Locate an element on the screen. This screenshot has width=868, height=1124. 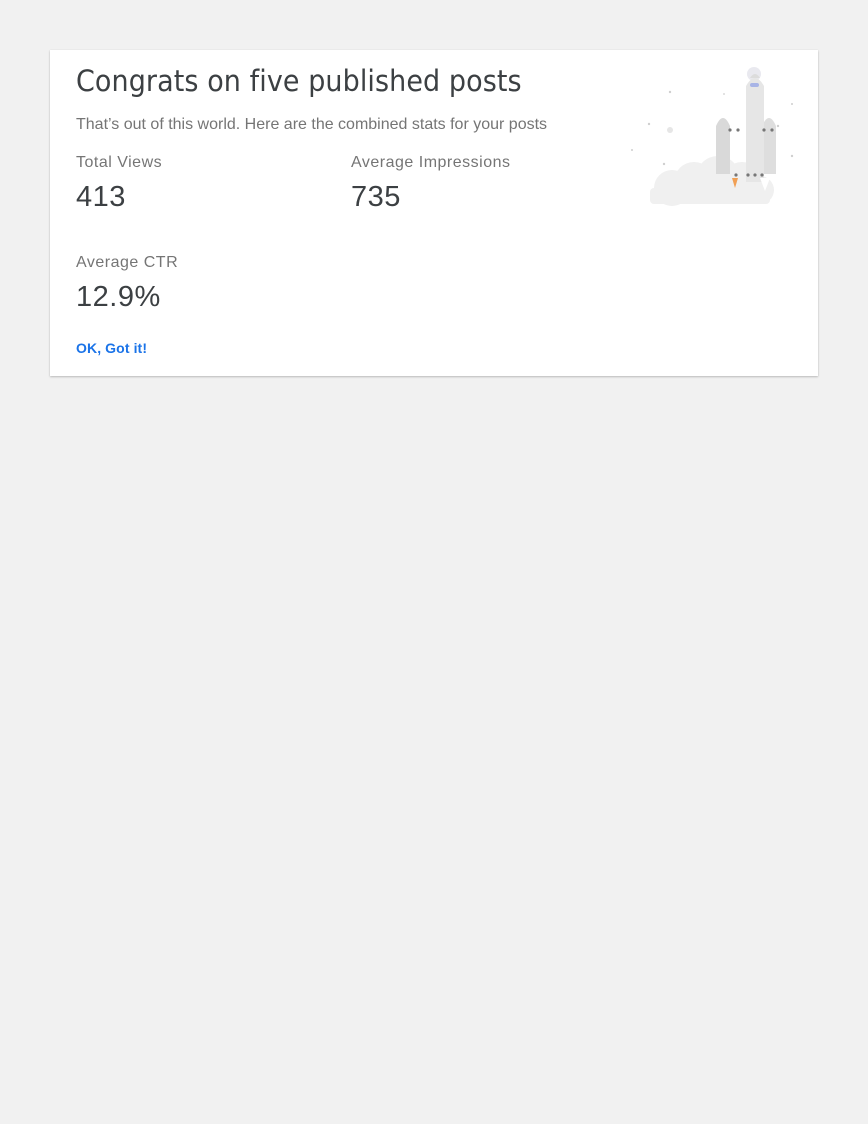
ok-got-it-button: OK, Got it! is located at coordinates (111, 348).